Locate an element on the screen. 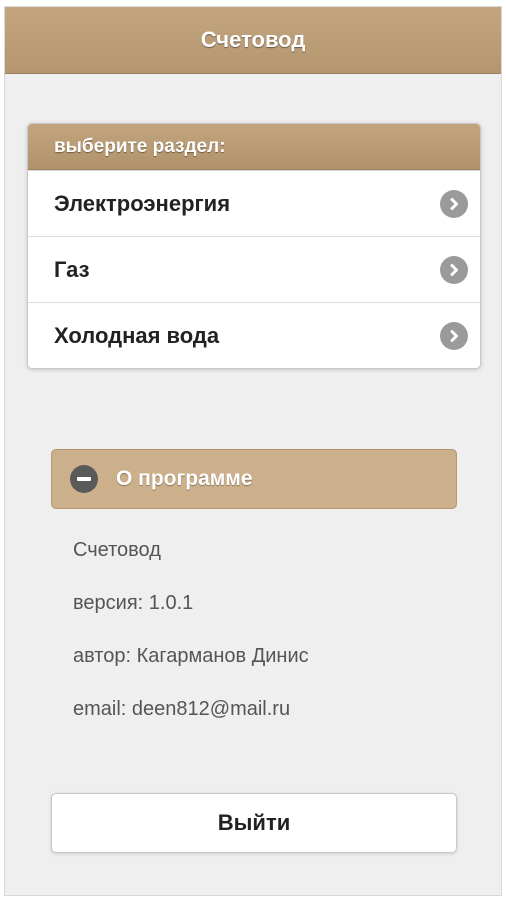  menu-divider: выберите раздел: is located at coordinates (254, 147).